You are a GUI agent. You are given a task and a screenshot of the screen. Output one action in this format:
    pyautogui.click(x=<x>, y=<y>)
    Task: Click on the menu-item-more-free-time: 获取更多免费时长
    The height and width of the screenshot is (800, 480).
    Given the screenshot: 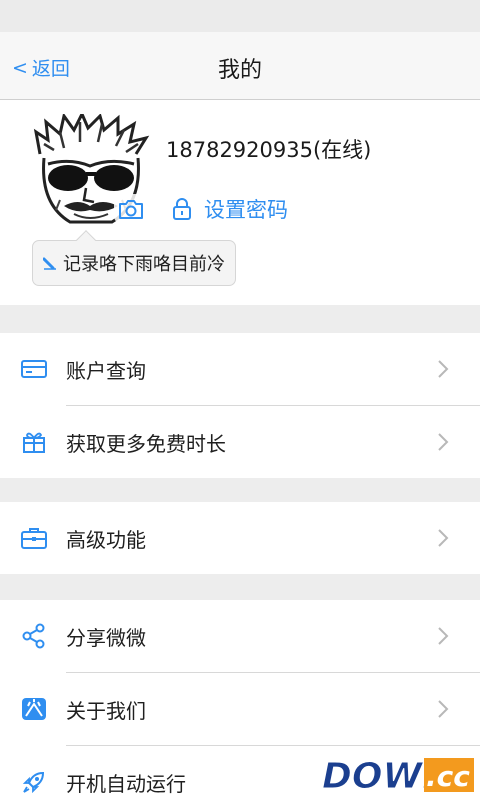 What is the action you would take?
    pyautogui.click(x=240, y=442)
    